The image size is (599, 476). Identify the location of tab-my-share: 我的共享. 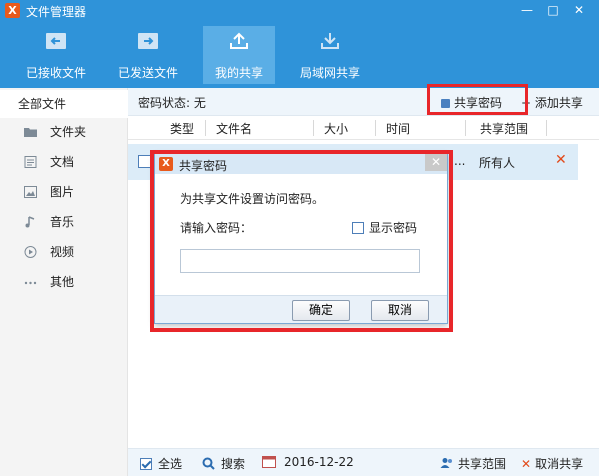
(239, 55).